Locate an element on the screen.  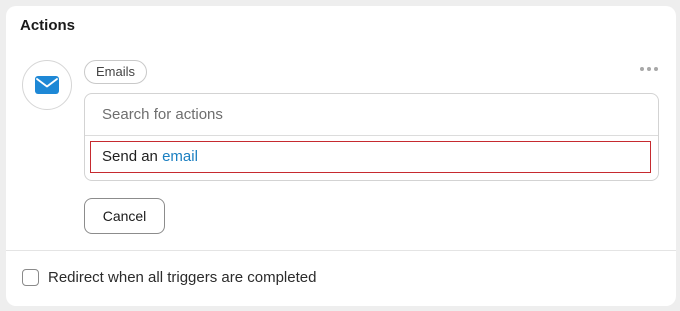
section-title: Actions is located at coordinates (48, 25).